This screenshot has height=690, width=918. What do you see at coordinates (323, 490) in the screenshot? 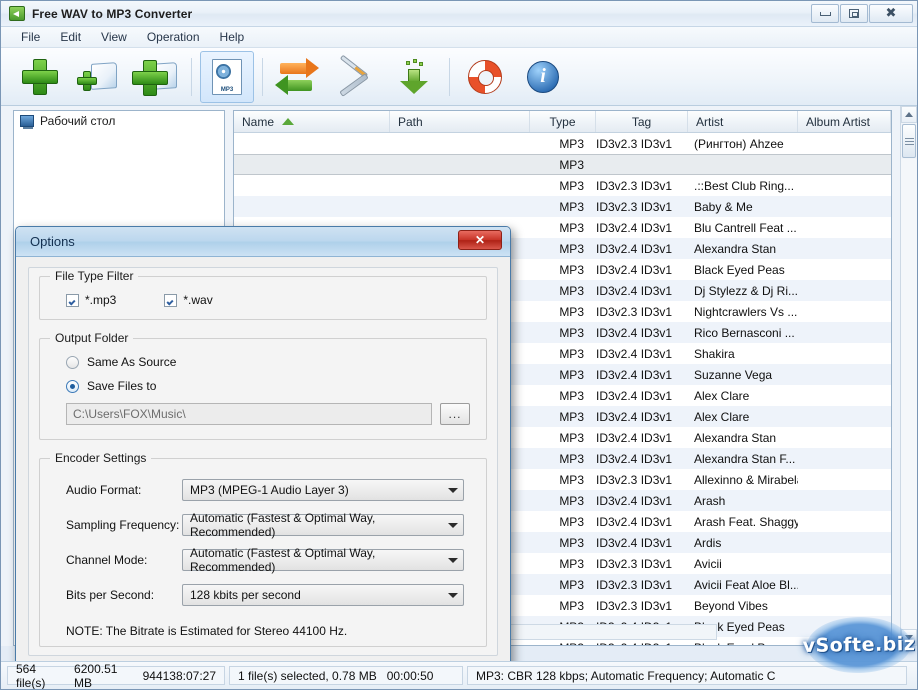
I see `audio-format-select: MP3 (MPEG-1 Audio Layer 3)` at bounding box center [323, 490].